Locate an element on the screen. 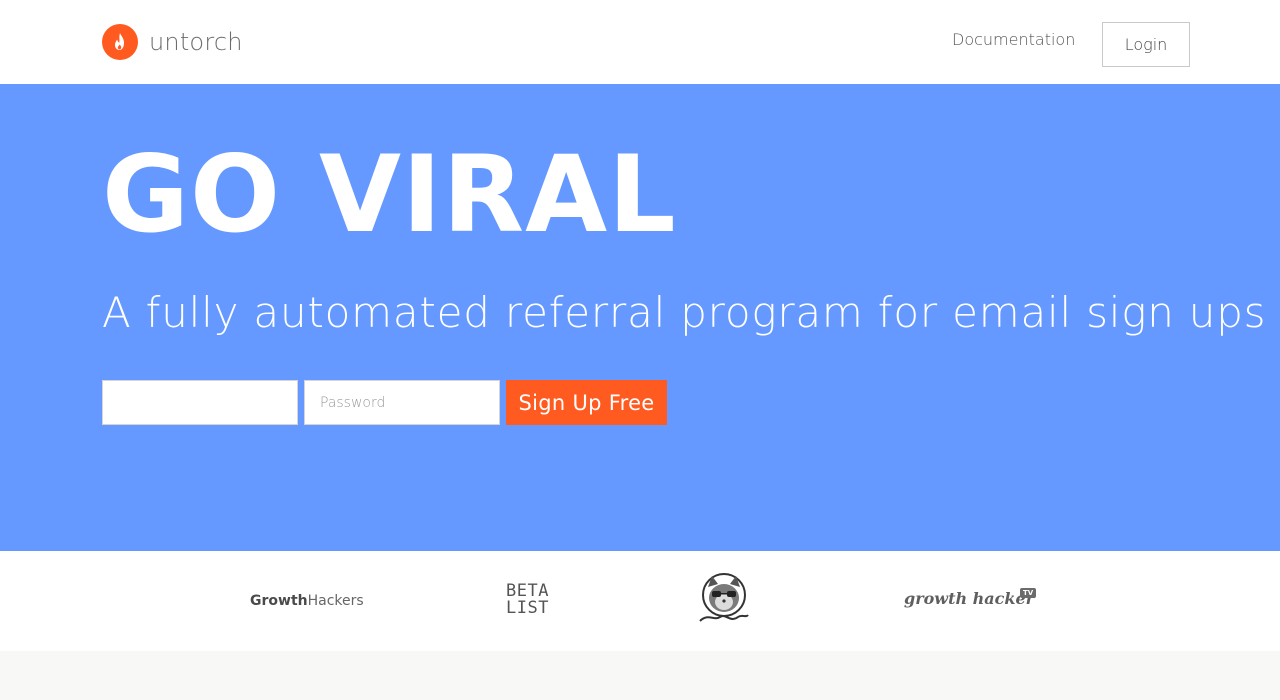 Image resolution: width=1280 pixels, height=700 pixels. betalist-logo: BETA LIST is located at coordinates (527, 600).